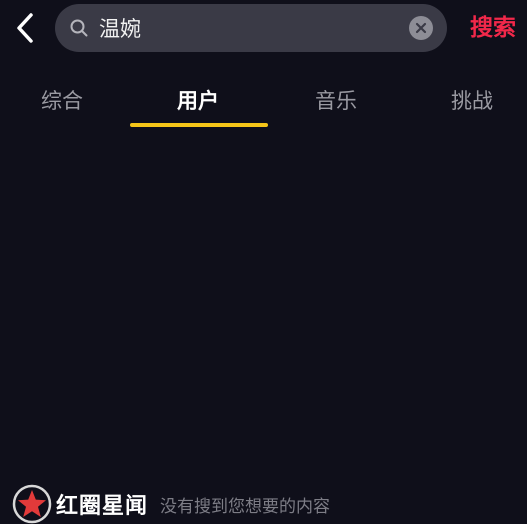  What do you see at coordinates (102, 506) in the screenshot?
I see `watermark-brand: 红圈星闻` at bounding box center [102, 506].